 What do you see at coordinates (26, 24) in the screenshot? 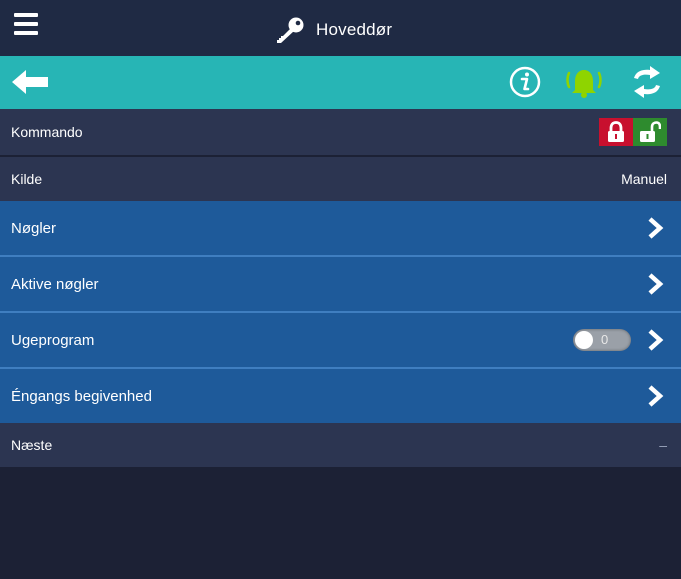
I see `hamburger-menu-icon` at bounding box center [26, 24].